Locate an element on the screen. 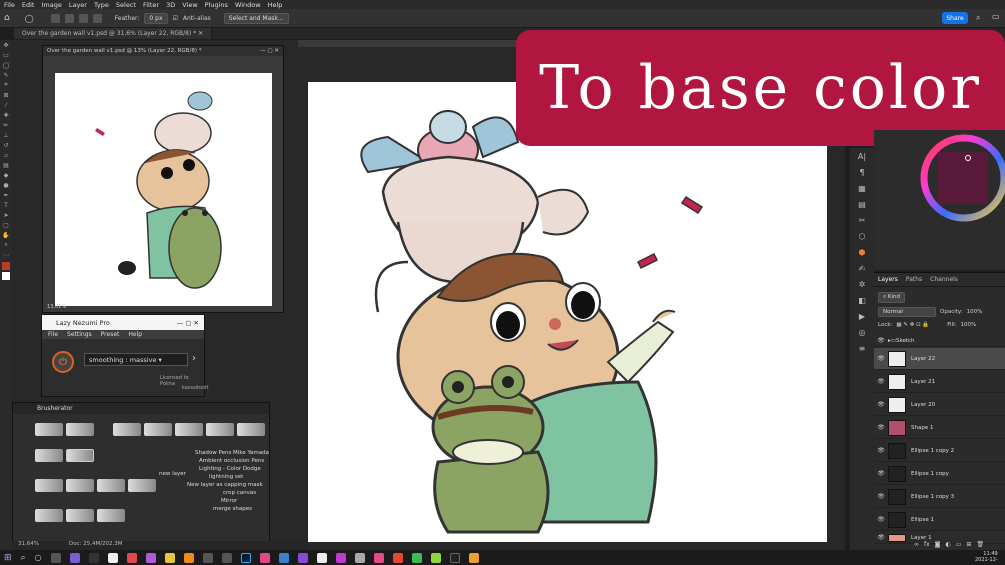 The image size is (1005, 565). stamp-tool-icon: ⊥ is located at coordinates (6, 135).